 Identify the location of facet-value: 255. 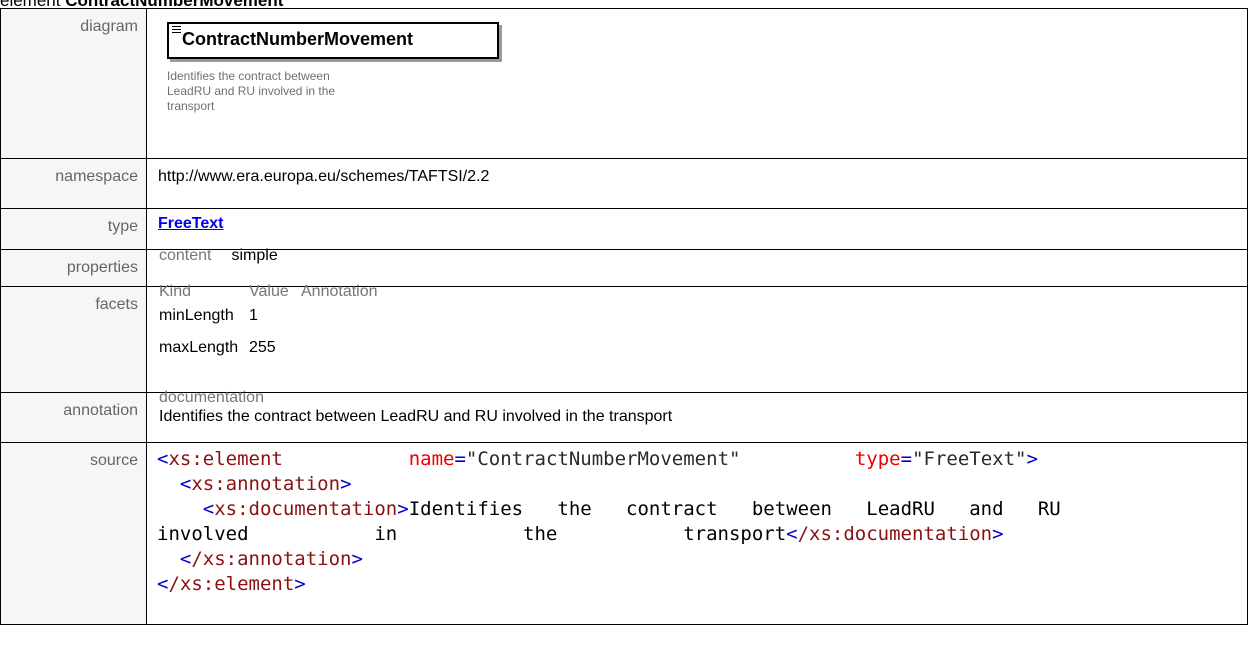
(262, 347).